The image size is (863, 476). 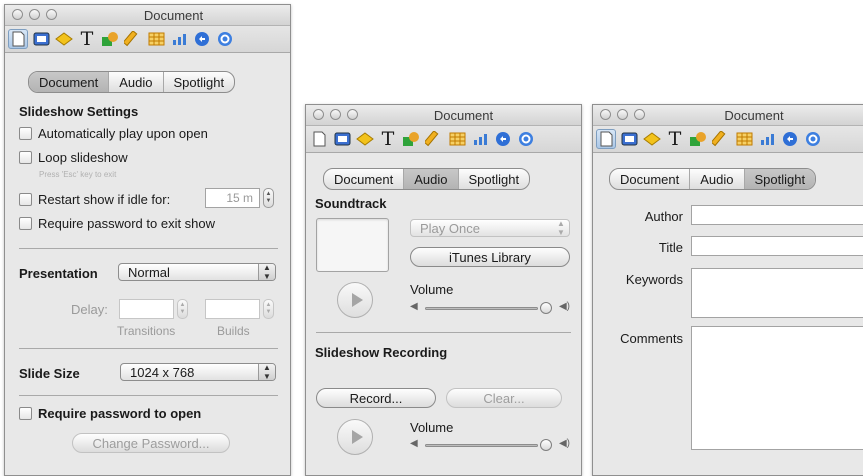 I want to click on autoplay-checkbox: Automatically play upon open, so click(x=113, y=133).